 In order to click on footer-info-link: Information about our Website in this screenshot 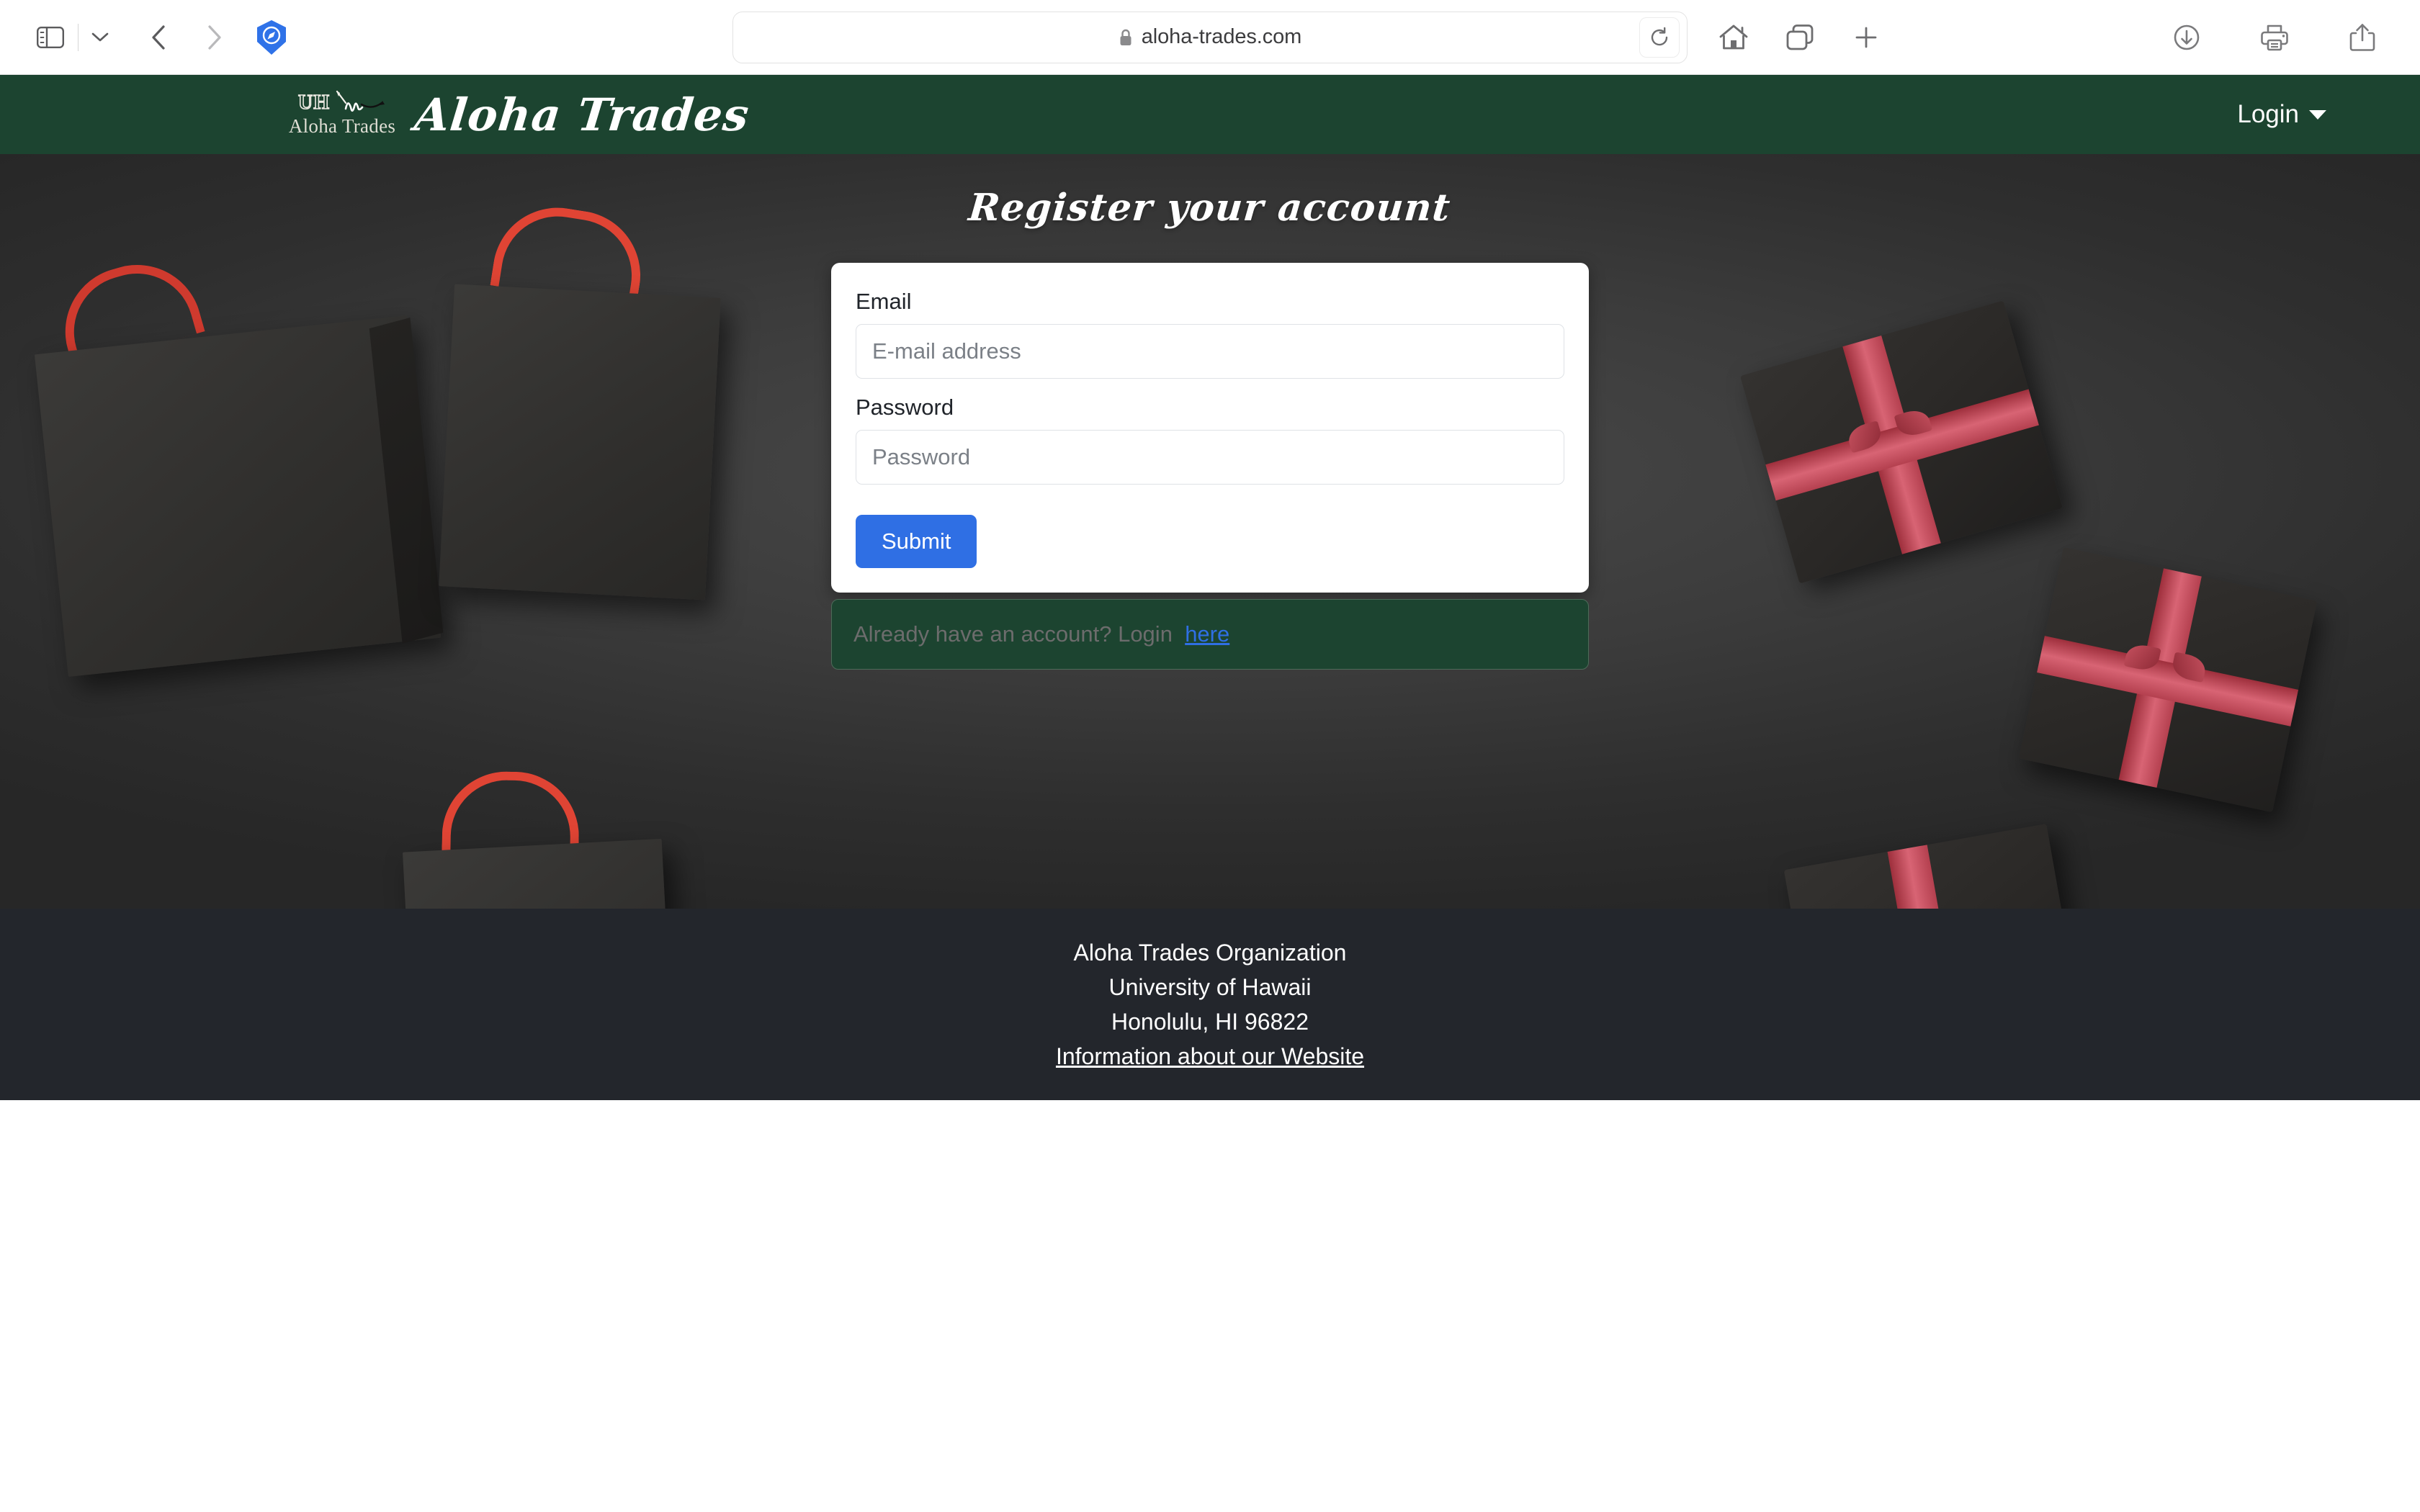, I will do `click(1210, 1056)`.